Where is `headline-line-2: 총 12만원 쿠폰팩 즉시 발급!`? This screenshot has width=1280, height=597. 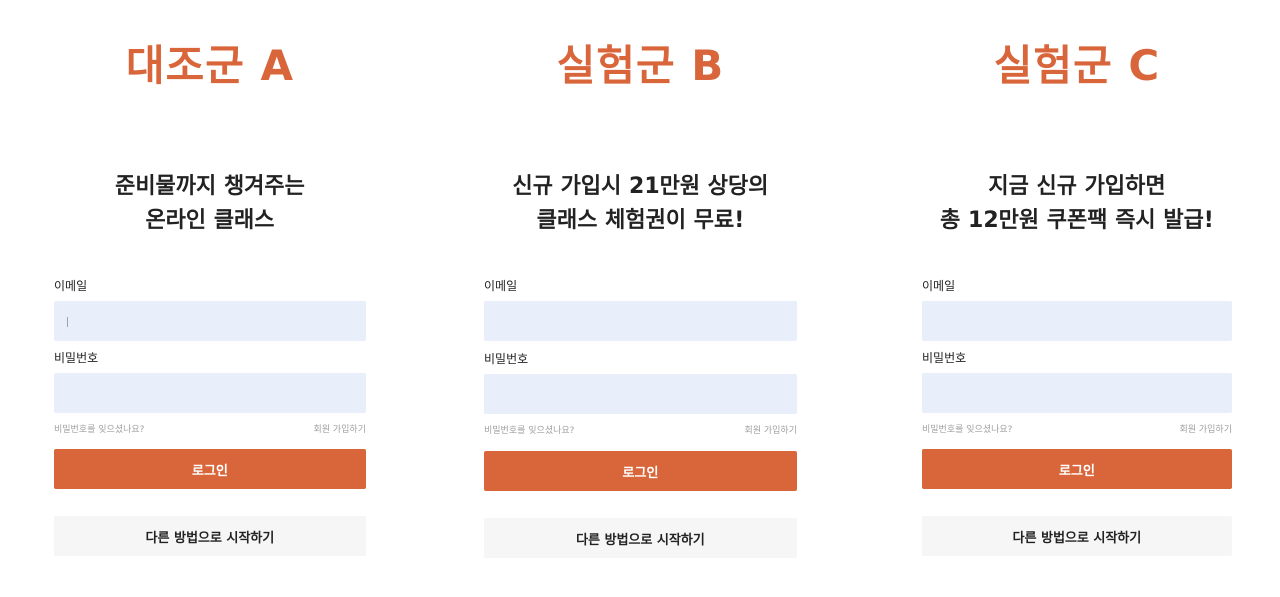
headline-line-2: 총 12만원 쿠폰팩 즉시 발급! is located at coordinates (1077, 220).